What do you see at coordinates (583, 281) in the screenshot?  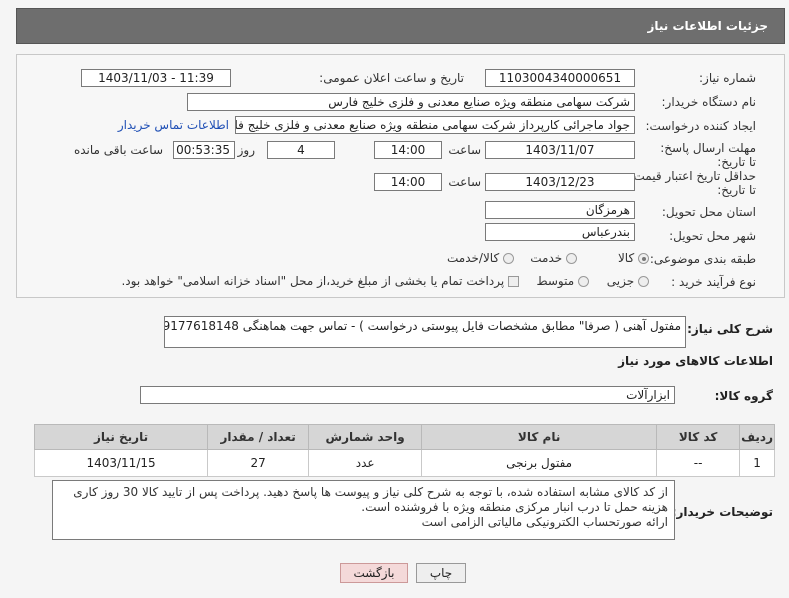 I see `process-medium-radio` at bounding box center [583, 281].